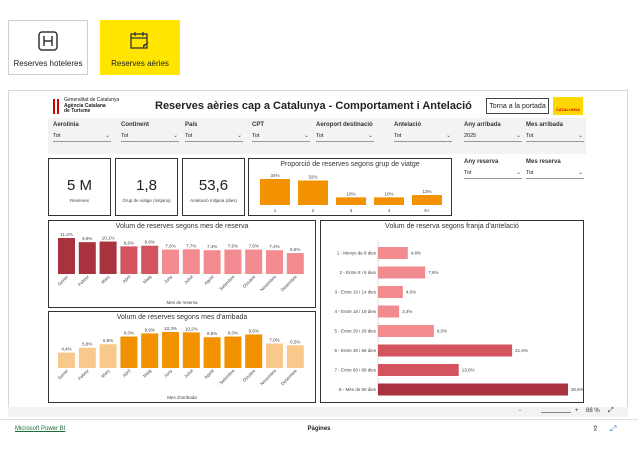  I want to click on filter-label: País, so click(191, 125).